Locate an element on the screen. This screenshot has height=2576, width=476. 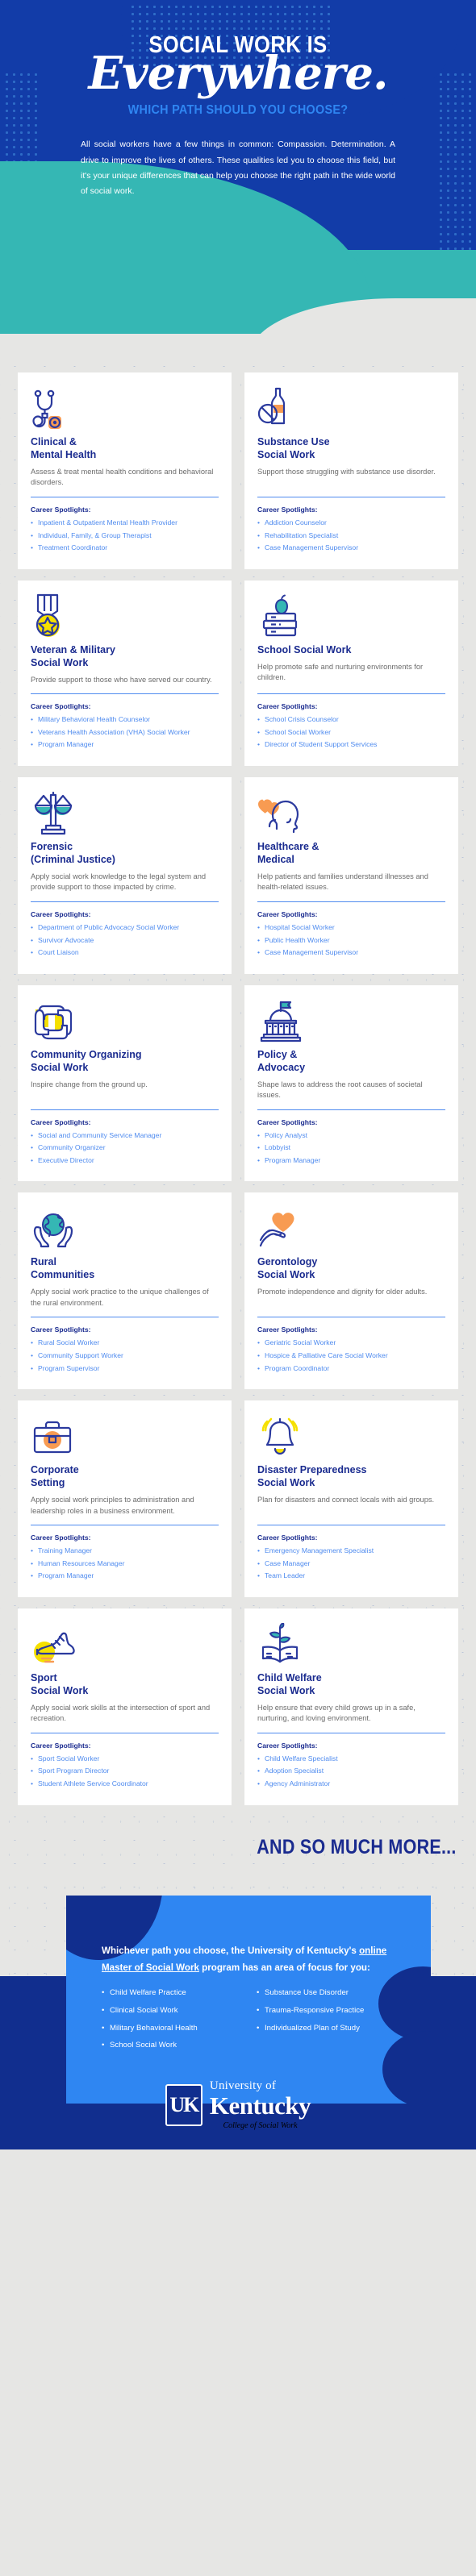
capitol-building-icon is located at coordinates (351, 1020).